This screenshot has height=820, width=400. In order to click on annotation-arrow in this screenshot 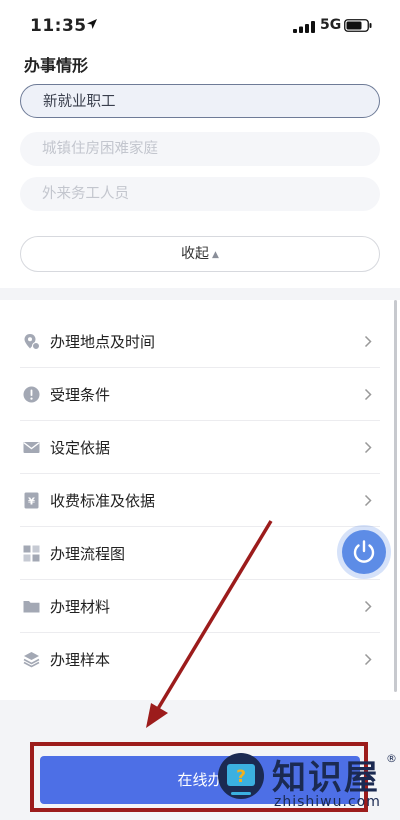, I will do `click(209, 624)`.